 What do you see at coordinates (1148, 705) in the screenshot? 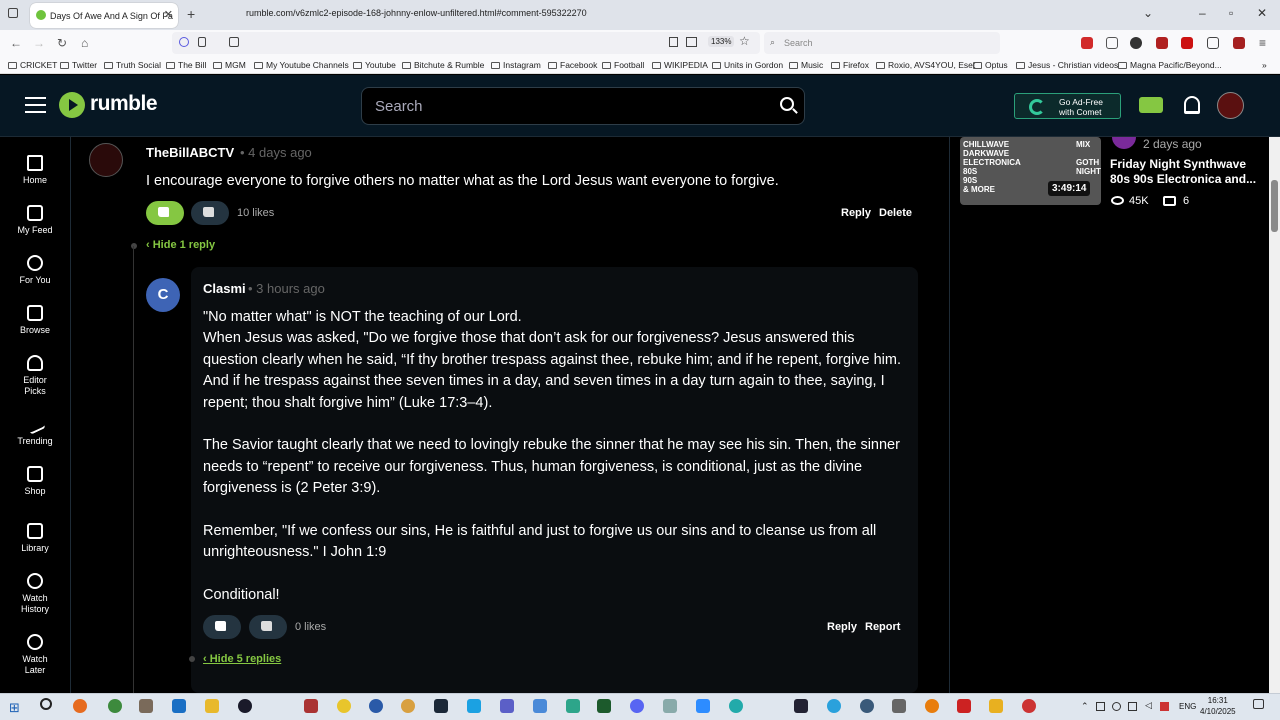
I see `volume-icon: ◁` at bounding box center [1148, 705].